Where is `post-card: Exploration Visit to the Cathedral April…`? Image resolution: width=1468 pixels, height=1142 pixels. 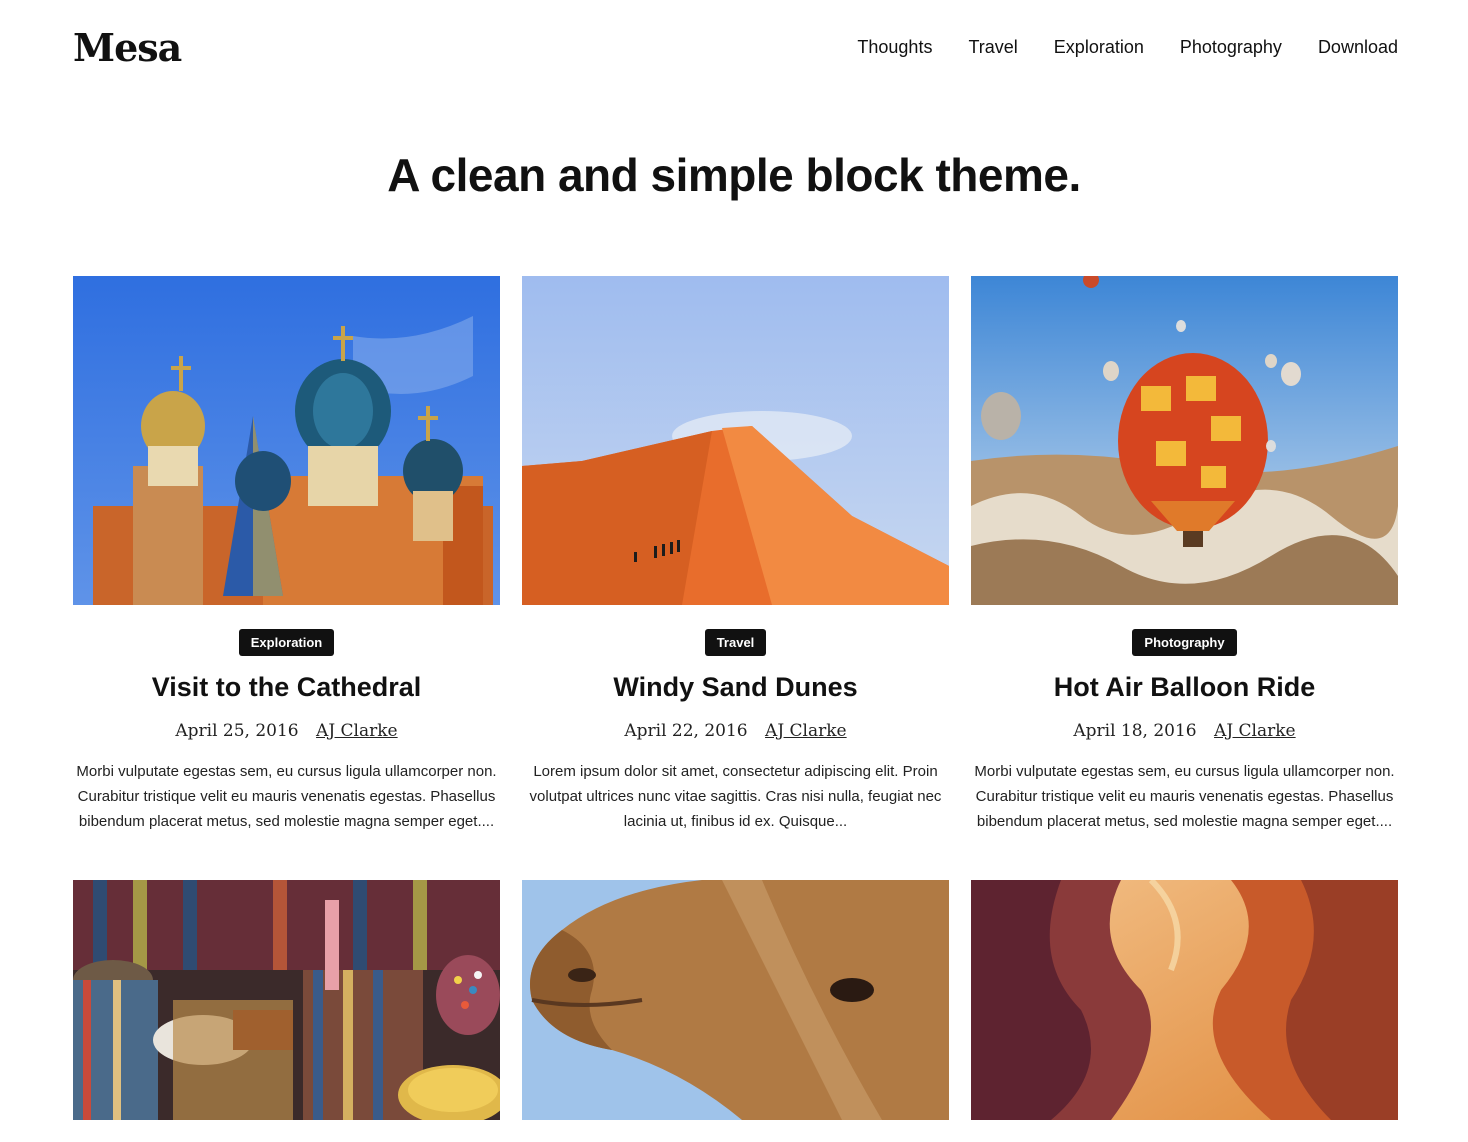
post-card: Exploration Visit to the Cathedral April… is located at coordinates (286, 555).